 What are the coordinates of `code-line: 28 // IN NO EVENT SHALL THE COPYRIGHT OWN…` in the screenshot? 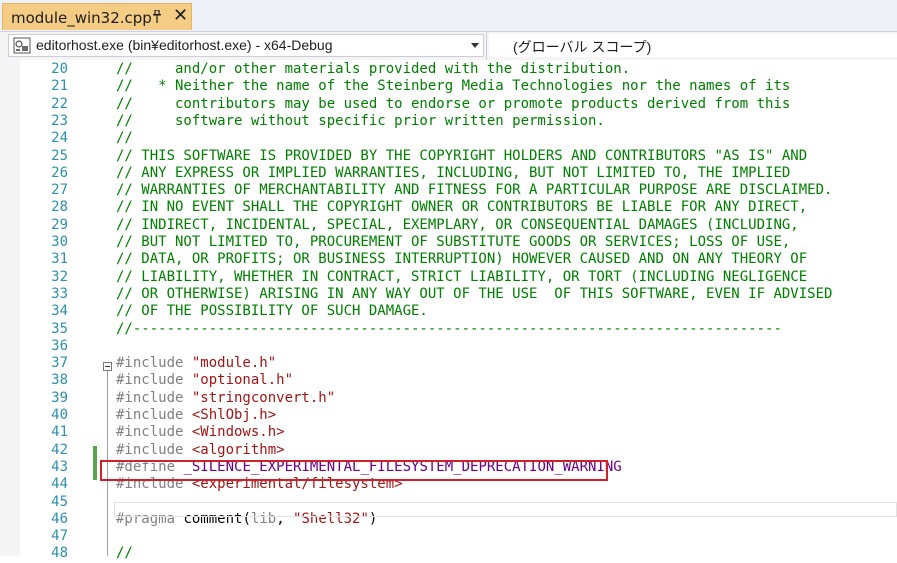 It's located at (448, 207).